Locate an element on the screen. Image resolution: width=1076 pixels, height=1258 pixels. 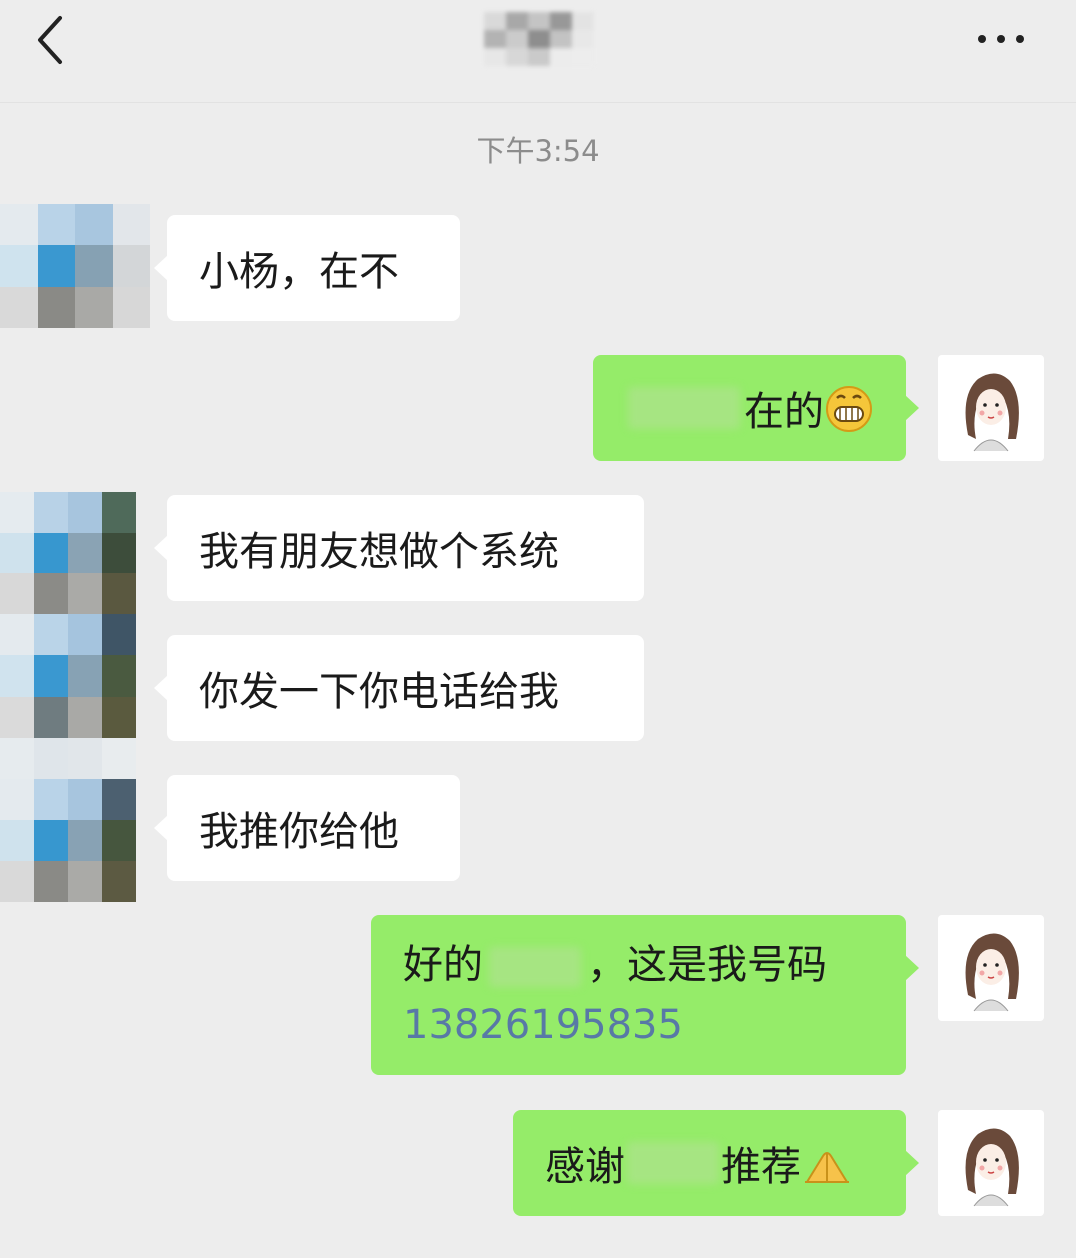
chat-header is located at coordinates (538, 51).